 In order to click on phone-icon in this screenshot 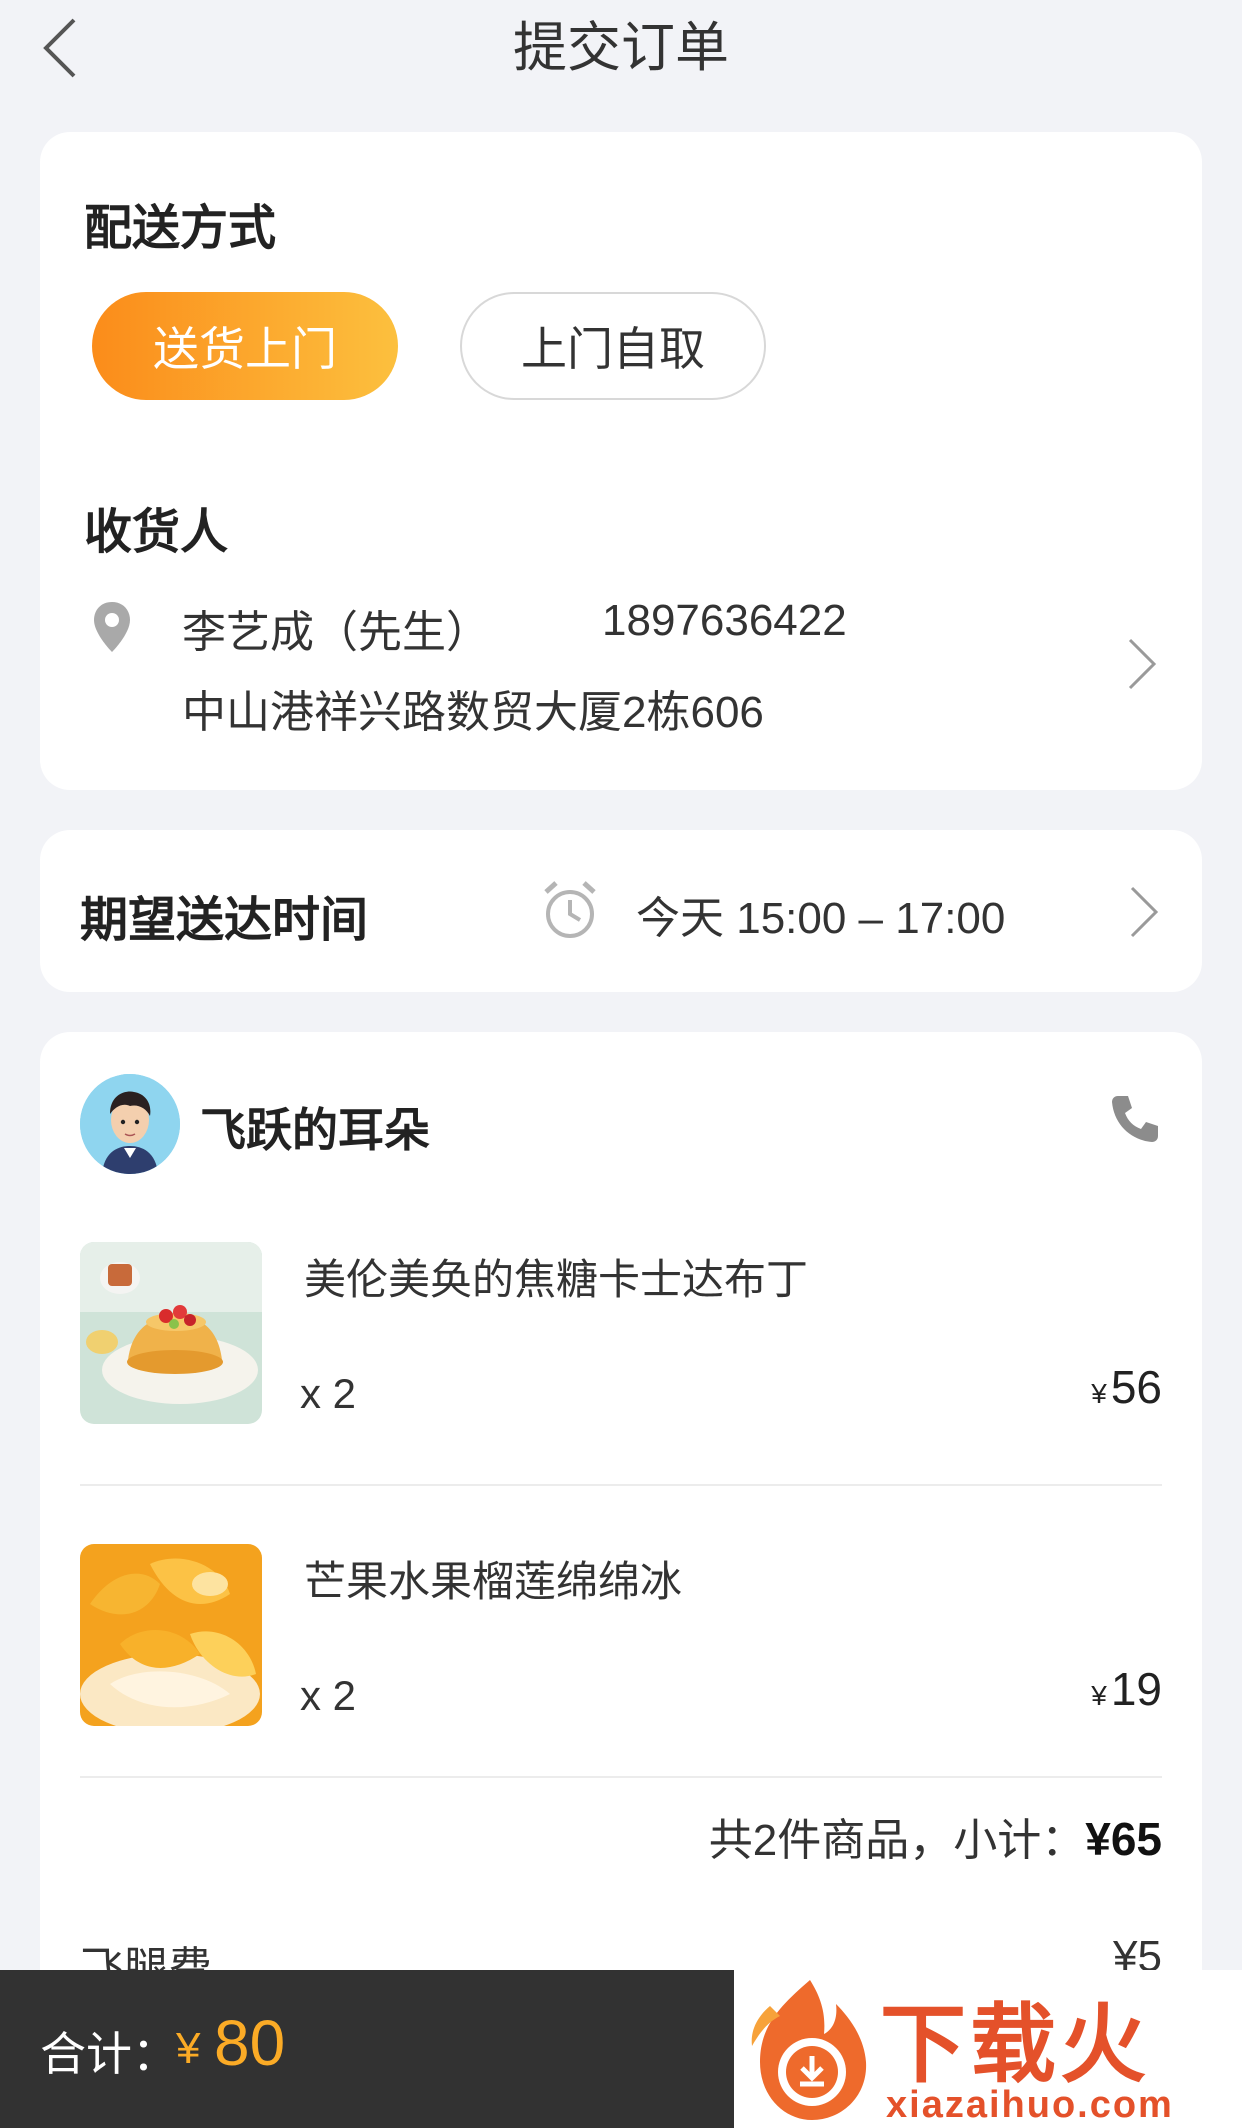, I will do `click(1135, 1119)`.